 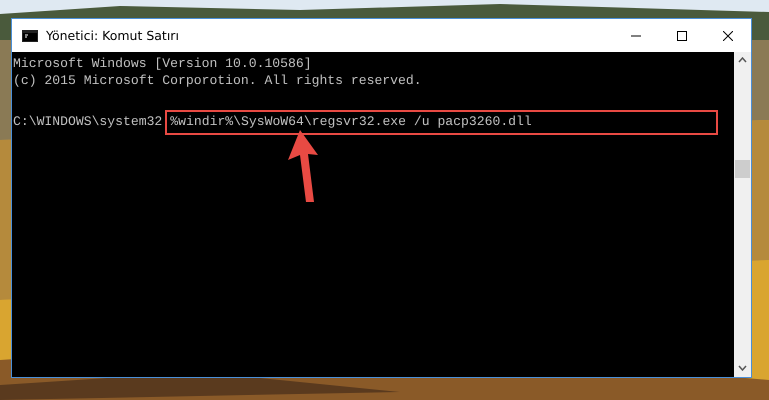 What do you see at coordinates (742, 214) in the screenshot?
I see `scrollbar` at bounding box center [742, 214].